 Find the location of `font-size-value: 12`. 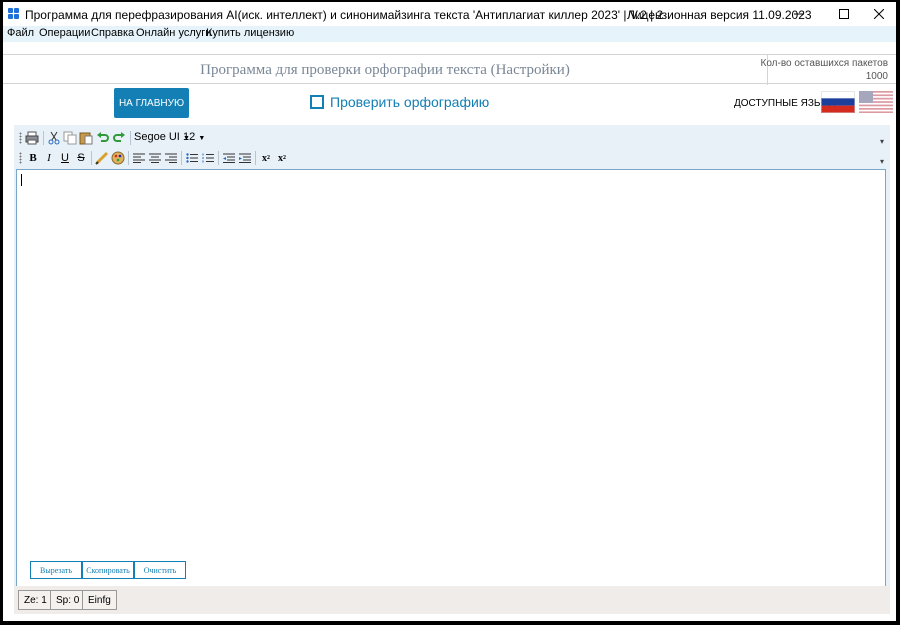

font-size-value: 12 is located at coordinates (189, 137).